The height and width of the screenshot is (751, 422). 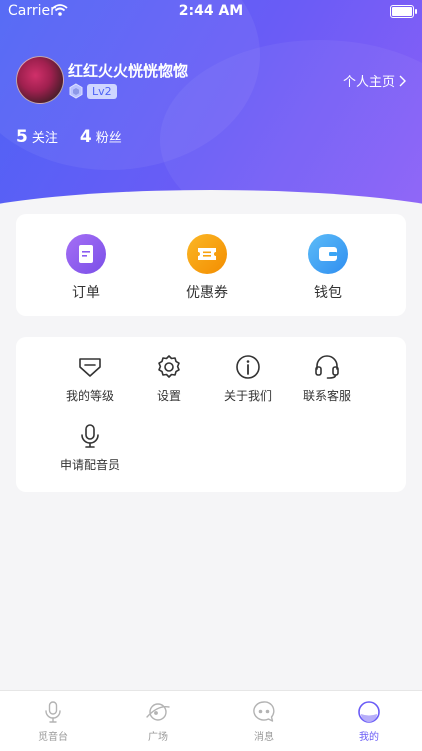 I want to click on quick-action-label: 订单, so click(x=86, y=293).